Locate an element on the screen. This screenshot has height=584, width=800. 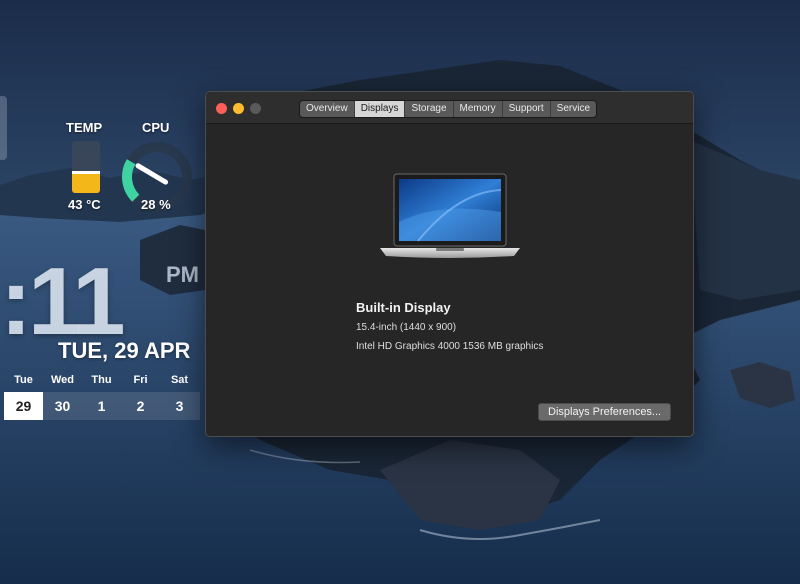
display-size: 15.4-inch (1440 x 900) is located at coordinates (406, 327).